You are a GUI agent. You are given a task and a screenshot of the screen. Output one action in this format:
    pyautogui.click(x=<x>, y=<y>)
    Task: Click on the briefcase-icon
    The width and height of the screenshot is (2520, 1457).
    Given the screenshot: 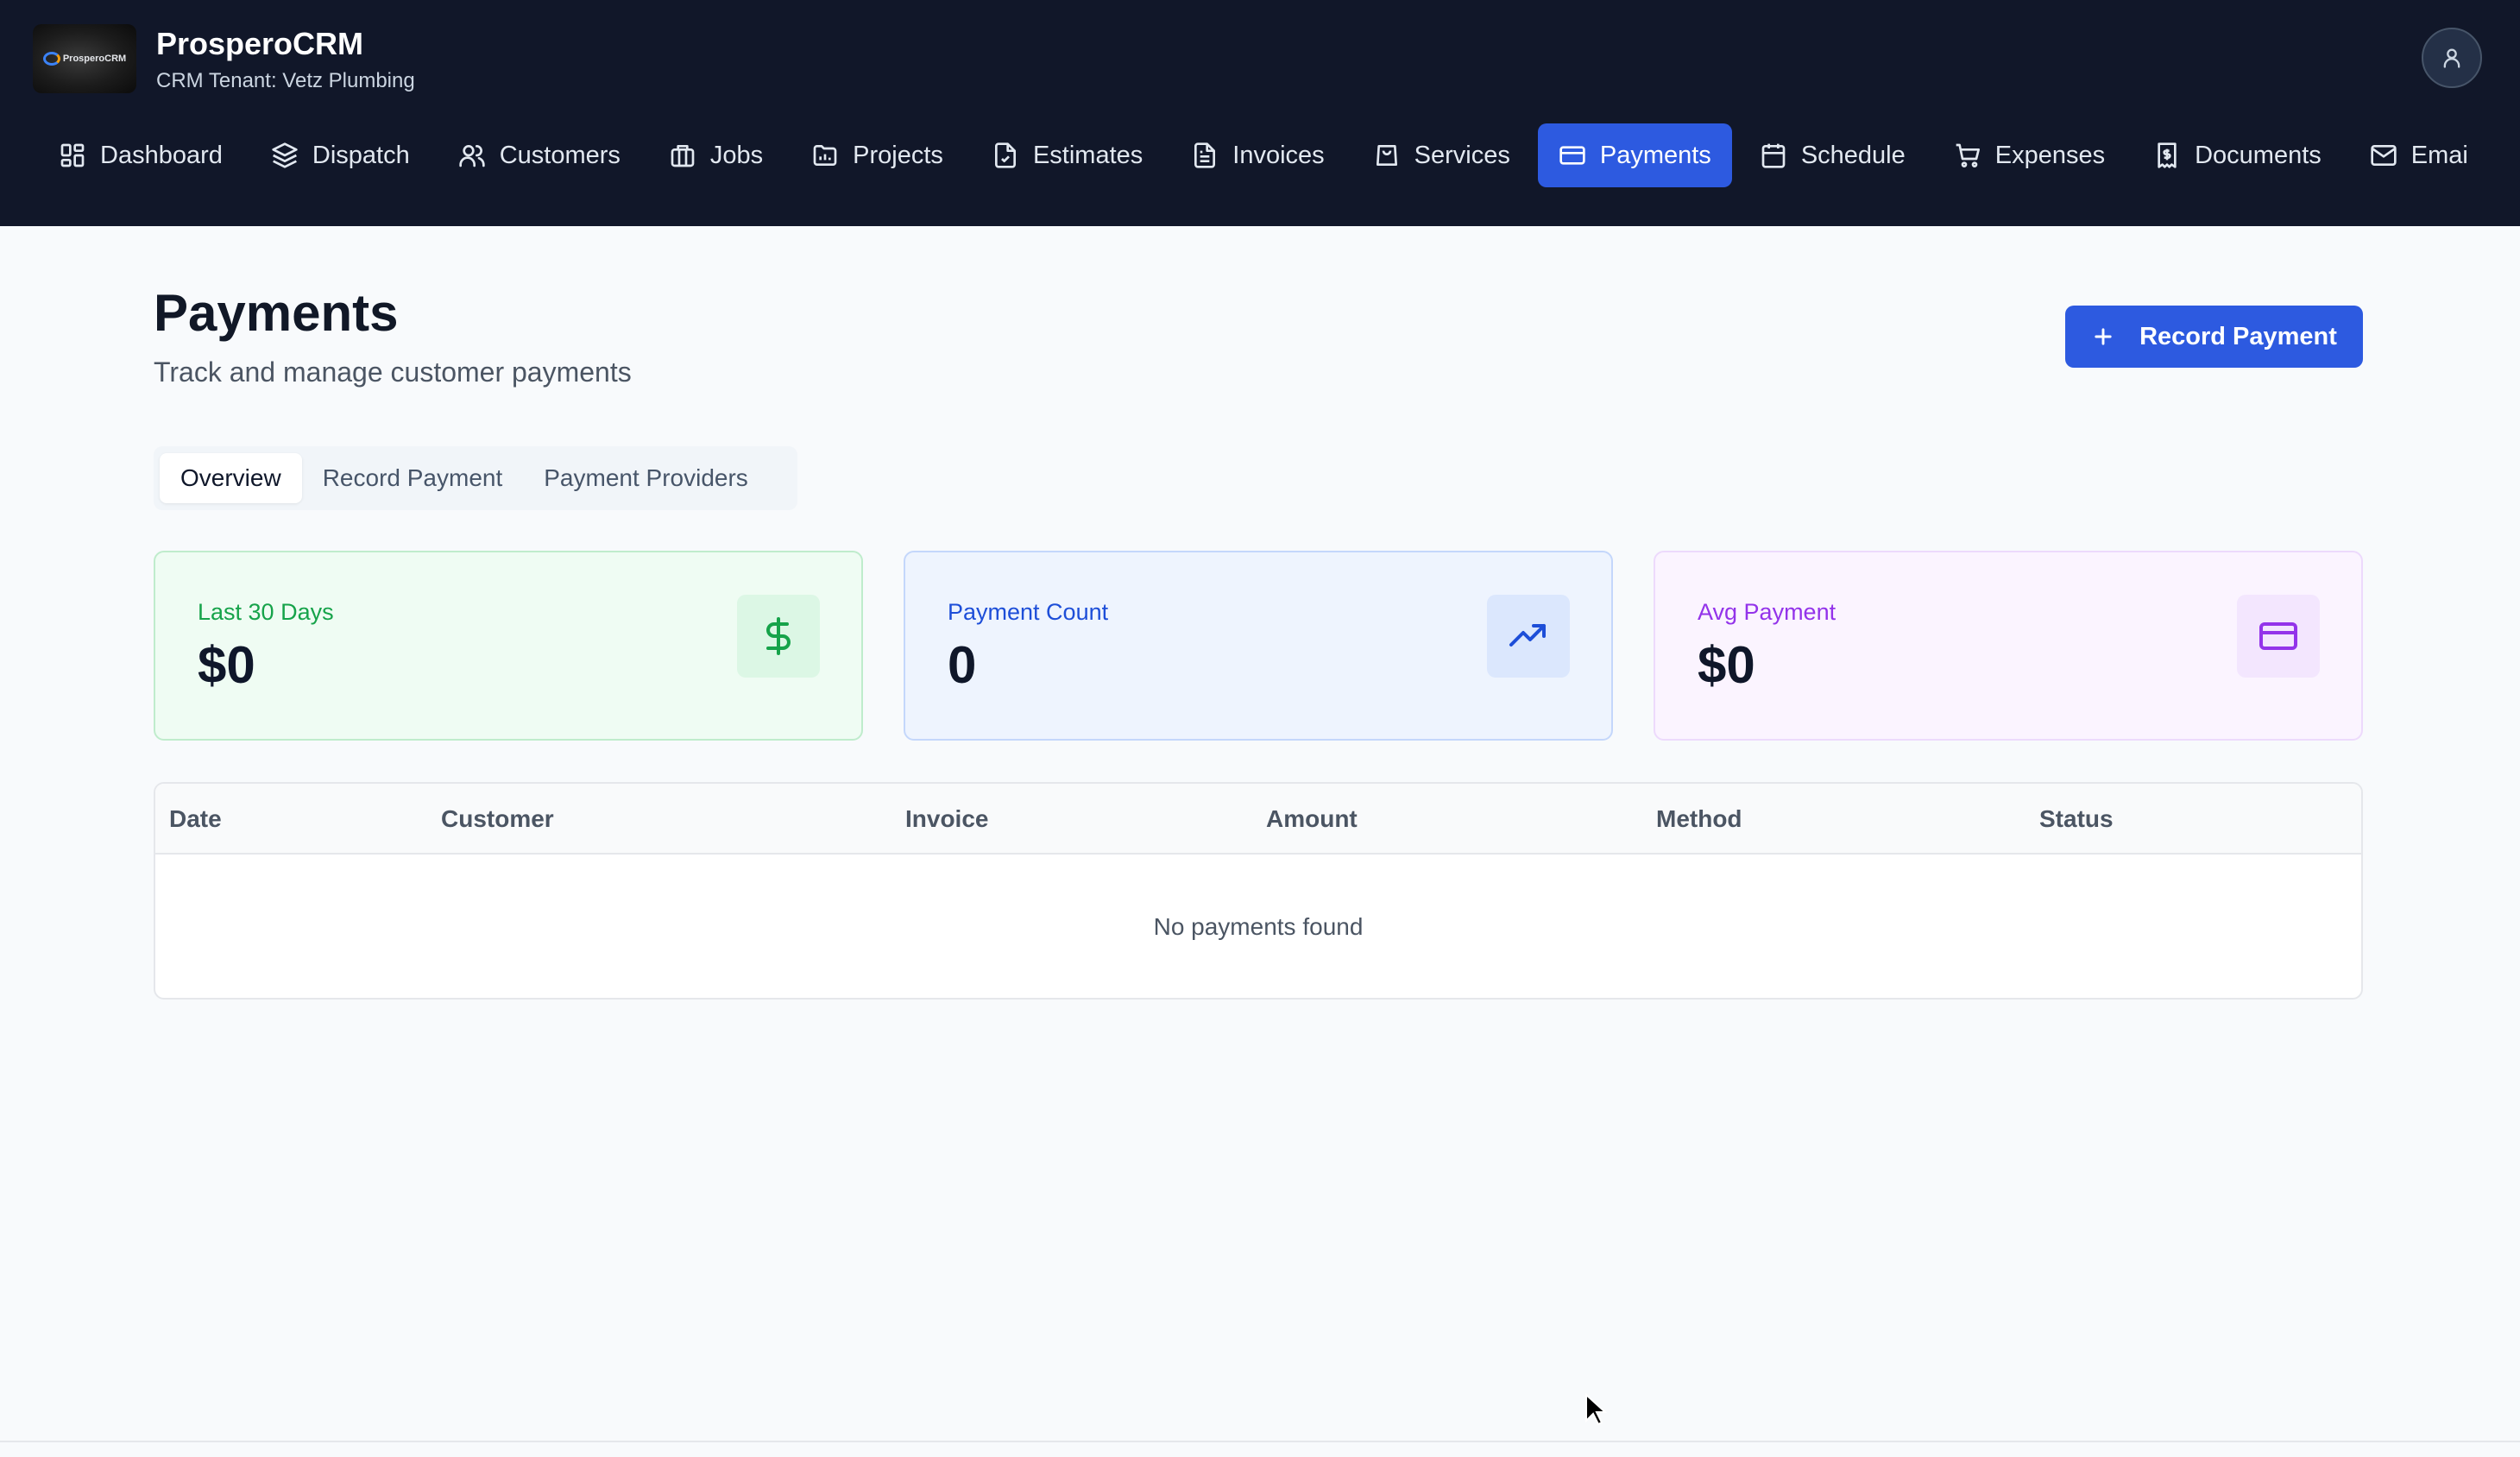 What is the action you would take?
    pyautogui.click(x=683, y=156)
    